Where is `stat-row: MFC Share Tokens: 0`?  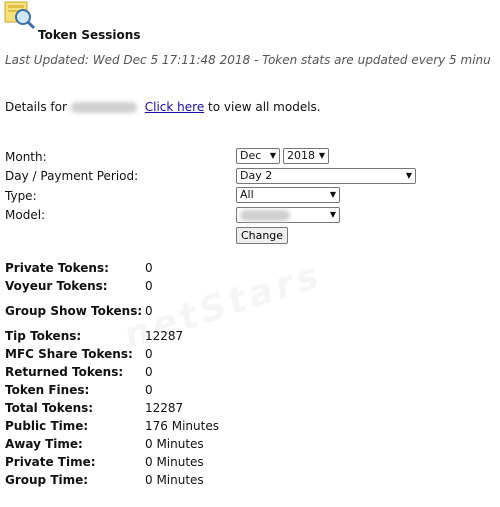 stat-row: MFC Share Tokens: 0 is located at coordinates (112, 354).